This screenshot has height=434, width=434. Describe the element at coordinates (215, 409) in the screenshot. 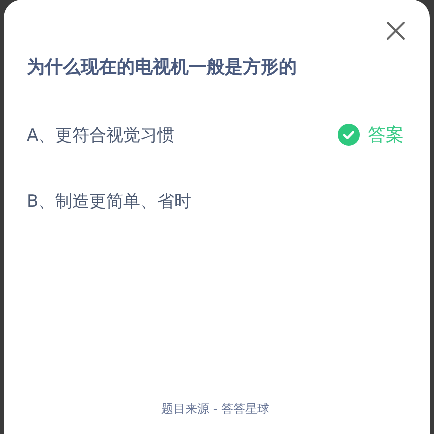

I see `source-text: 题目来源 - 答答星球` at that location.